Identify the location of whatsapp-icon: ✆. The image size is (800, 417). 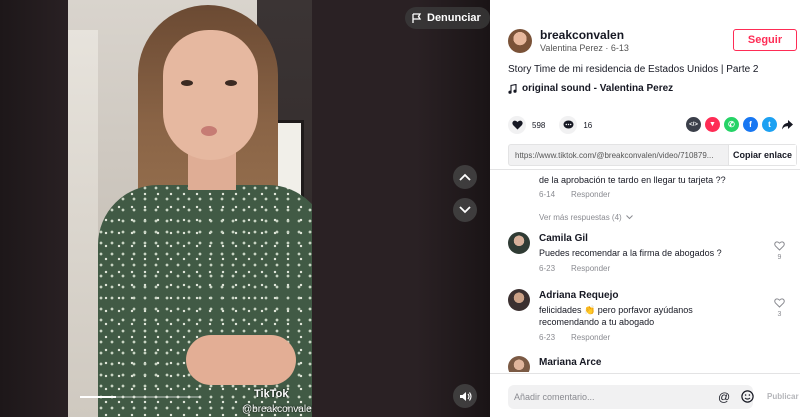
(731, 124).